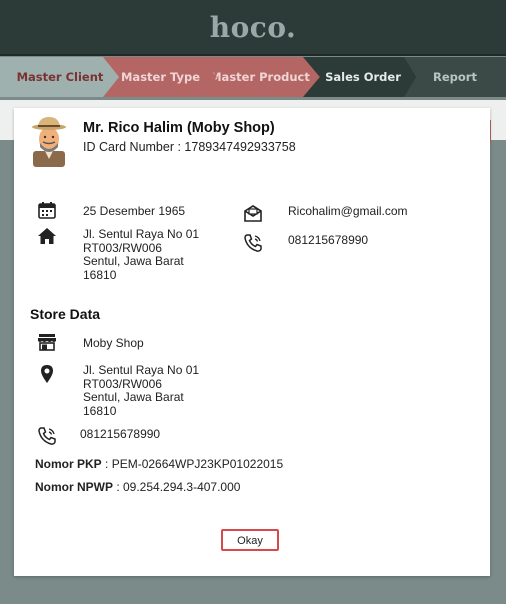 The width and height of the screenshot is (506, 604). I want to click on step-sales-order: Sales Order, so click(363, 77).